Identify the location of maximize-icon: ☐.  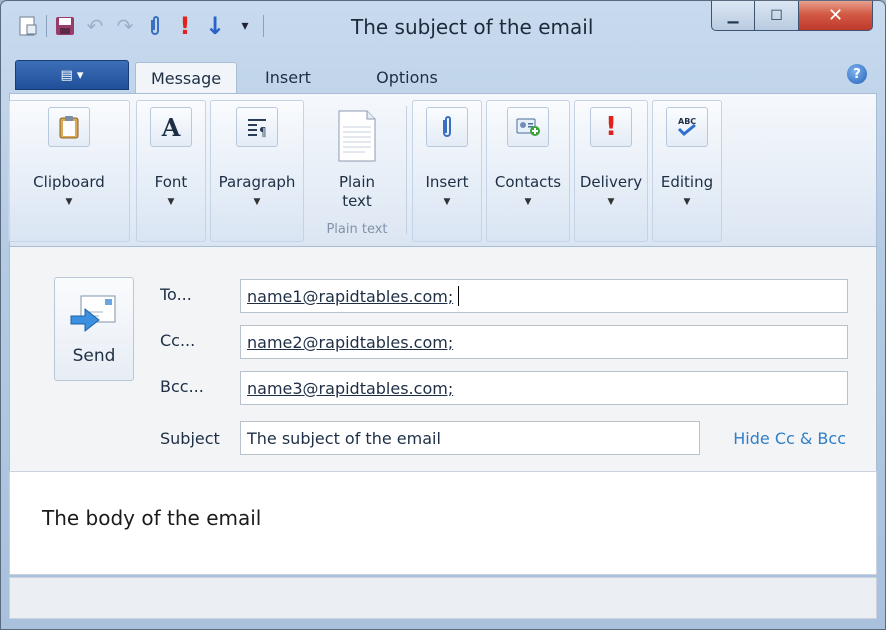
(776, 15).